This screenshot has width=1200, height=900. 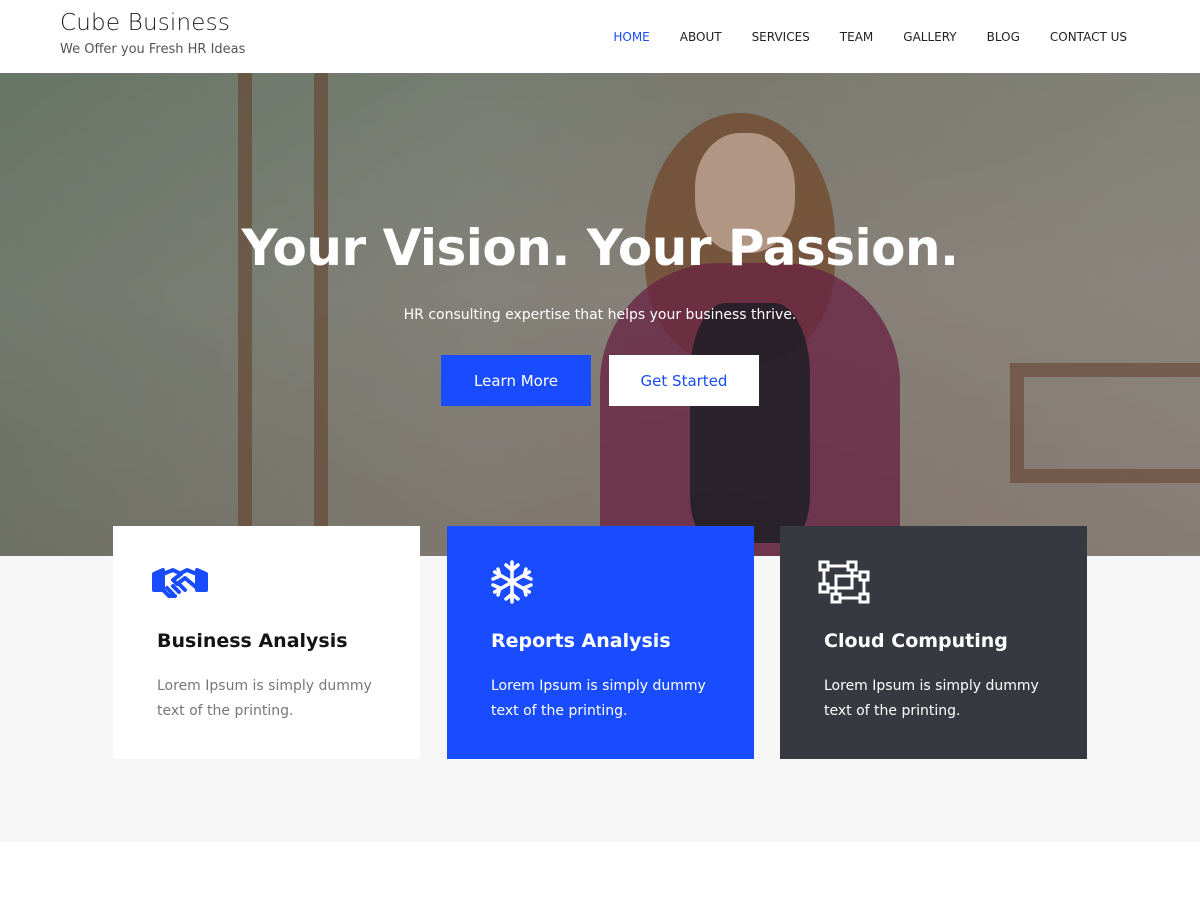 What do you see at coordinates (516, 380) in the screenshot?
I see `learn-more-button: Learn More` at bounding box center [516, 380].